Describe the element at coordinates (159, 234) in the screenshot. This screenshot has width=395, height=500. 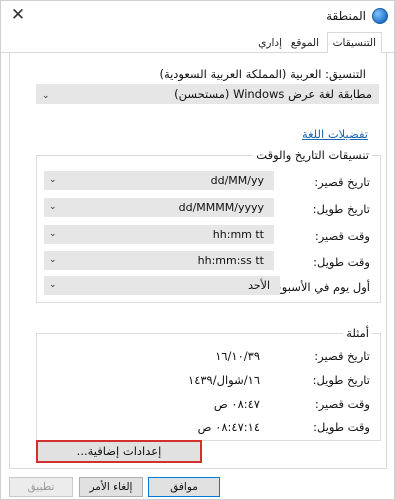
I see `short-time-dropdown: hh:mm tt ⌄` at that location.